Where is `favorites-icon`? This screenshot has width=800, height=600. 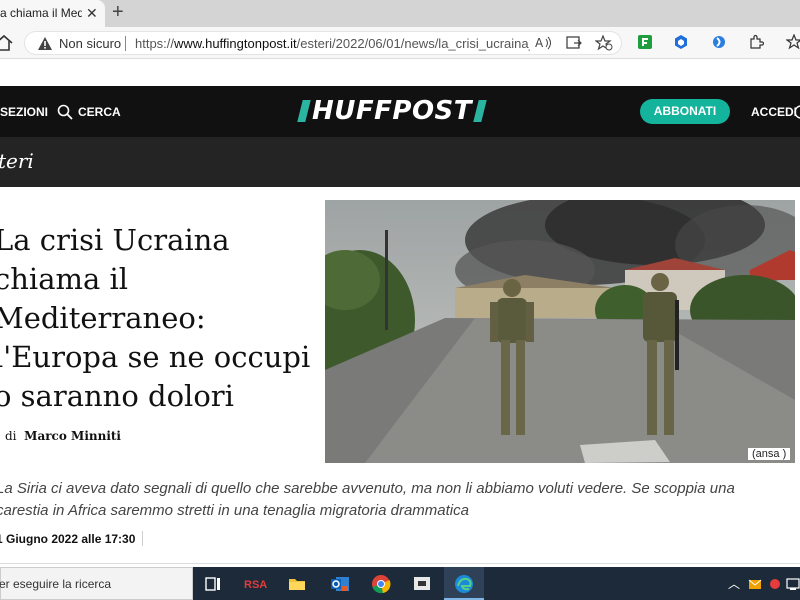
favorites-icon is located at coordinates (793, 42).